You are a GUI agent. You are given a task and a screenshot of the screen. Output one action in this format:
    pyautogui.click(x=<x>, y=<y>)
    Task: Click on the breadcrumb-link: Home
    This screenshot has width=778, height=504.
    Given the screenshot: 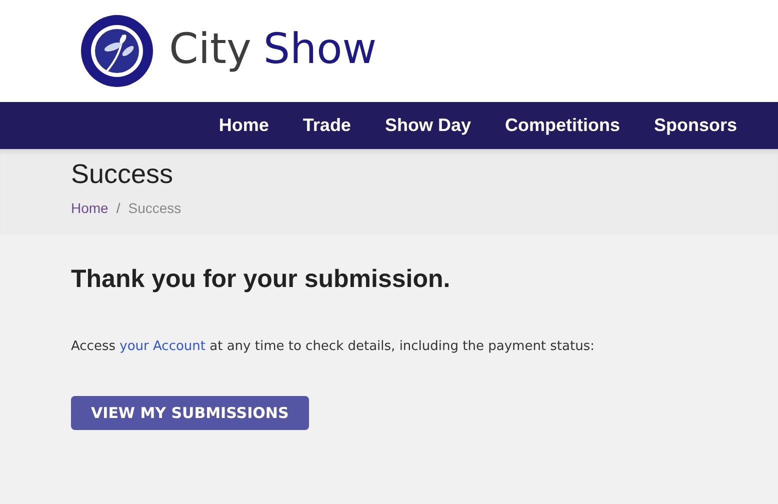 What is the action you would take?
    pyautogui.click(x=89, y=208)
    